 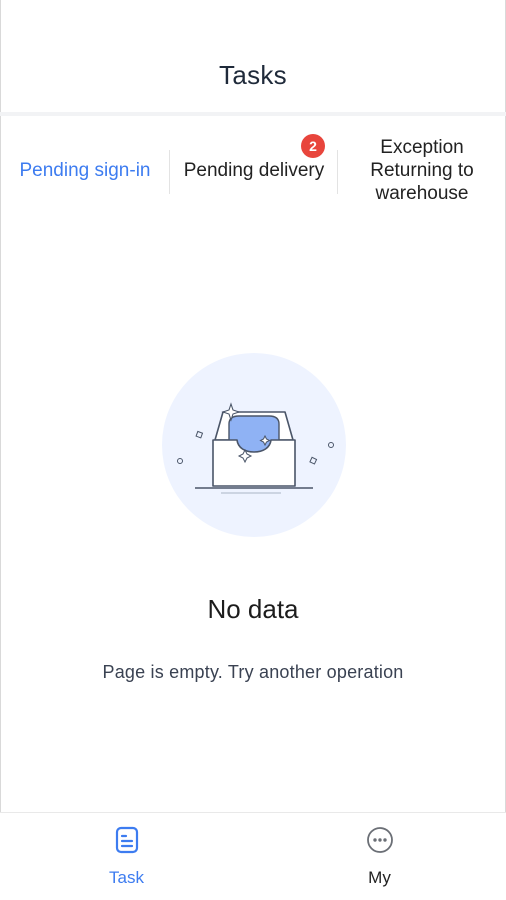 I want to click on tab-pending-sign-in: Pending sign-in, so click(x=85, y=170).